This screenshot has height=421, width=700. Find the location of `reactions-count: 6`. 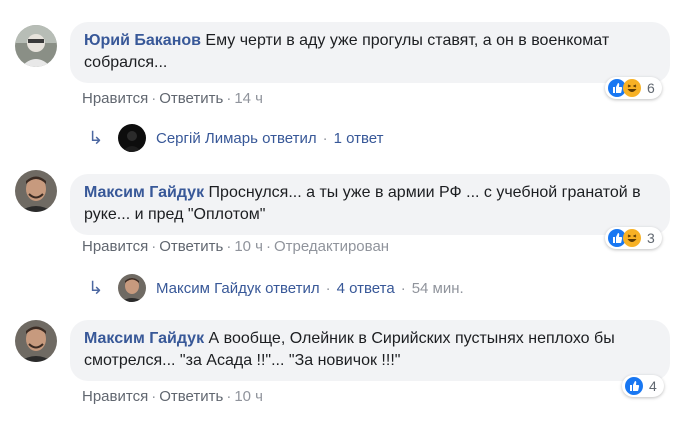

reactions-count: 6 is located at coordinates (651, 88).